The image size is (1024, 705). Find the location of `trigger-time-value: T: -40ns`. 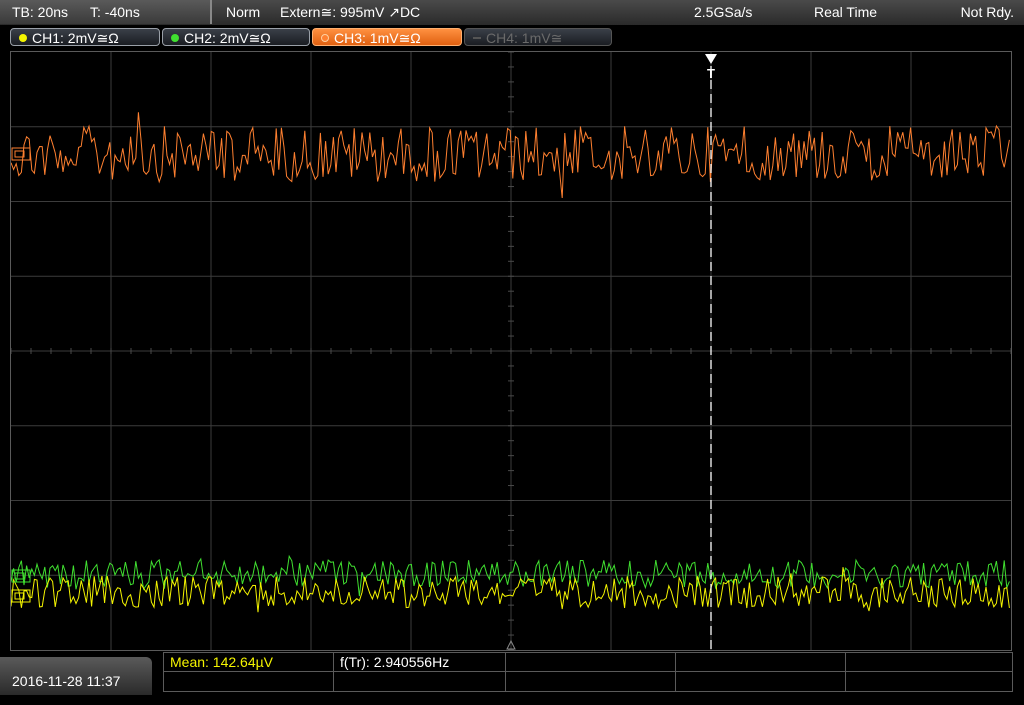

trigger-time-value: T: -40ns is located at coordinates (115, 12).